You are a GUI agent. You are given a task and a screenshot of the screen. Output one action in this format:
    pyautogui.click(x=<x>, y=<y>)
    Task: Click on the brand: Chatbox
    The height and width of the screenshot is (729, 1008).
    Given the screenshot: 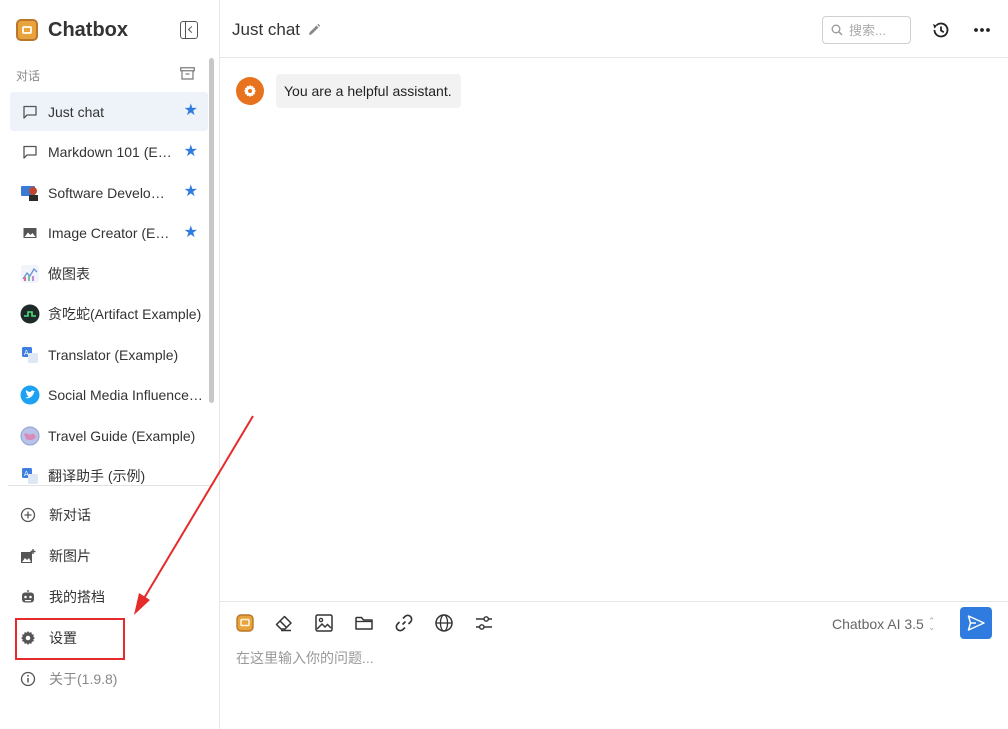 What is the action you would take?
    pyautogui.click(x=72, y=30)
    